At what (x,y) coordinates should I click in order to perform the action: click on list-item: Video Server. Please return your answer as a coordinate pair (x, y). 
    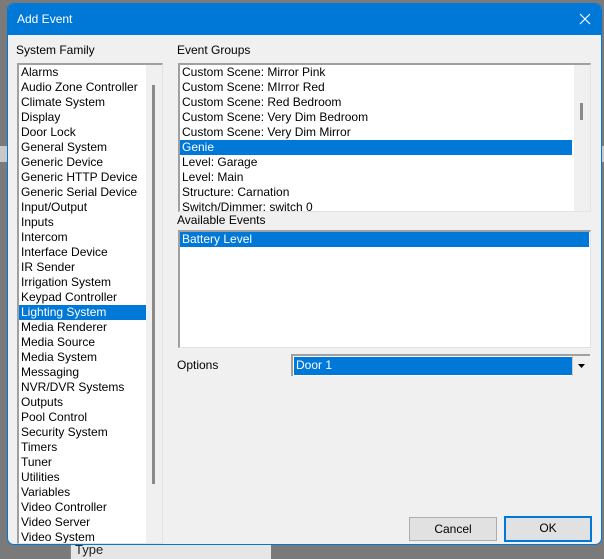
    Looking at the image, I should click on (82, 522).